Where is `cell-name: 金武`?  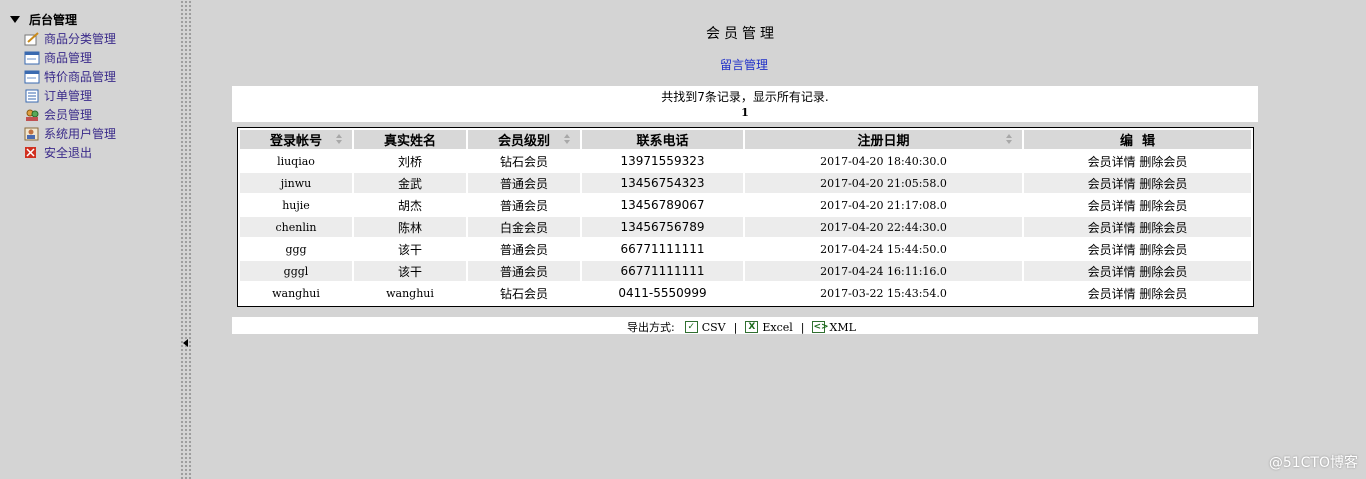 cell-name: 金武 is located at coordinates (410, 183).